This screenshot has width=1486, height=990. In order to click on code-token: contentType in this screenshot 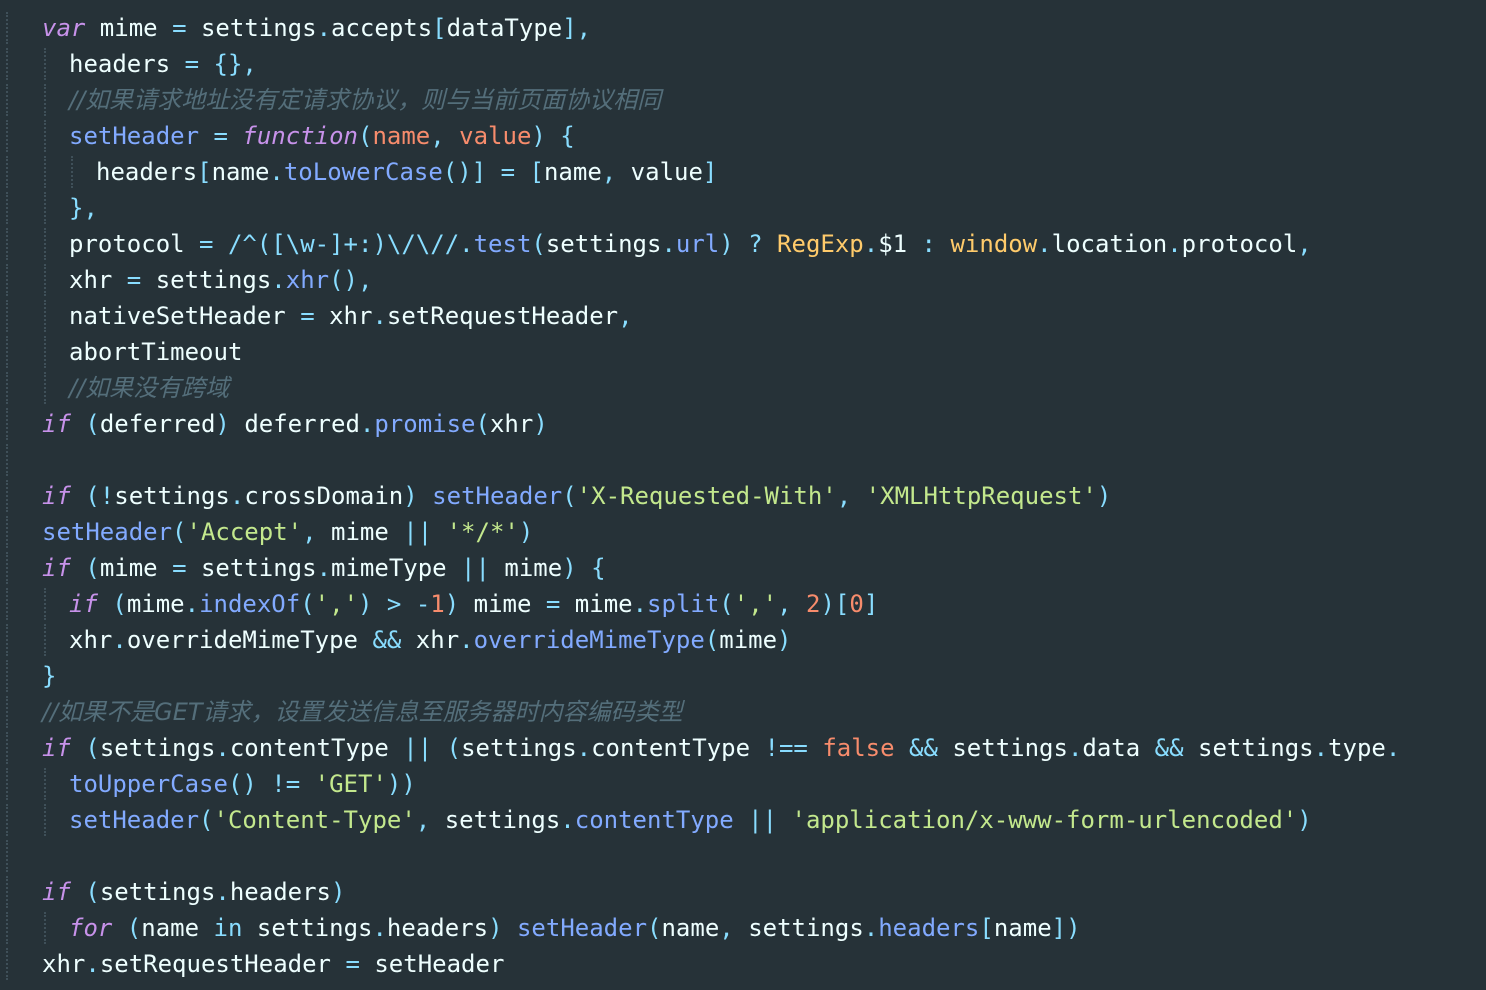, I will do `click(309, 748)`.